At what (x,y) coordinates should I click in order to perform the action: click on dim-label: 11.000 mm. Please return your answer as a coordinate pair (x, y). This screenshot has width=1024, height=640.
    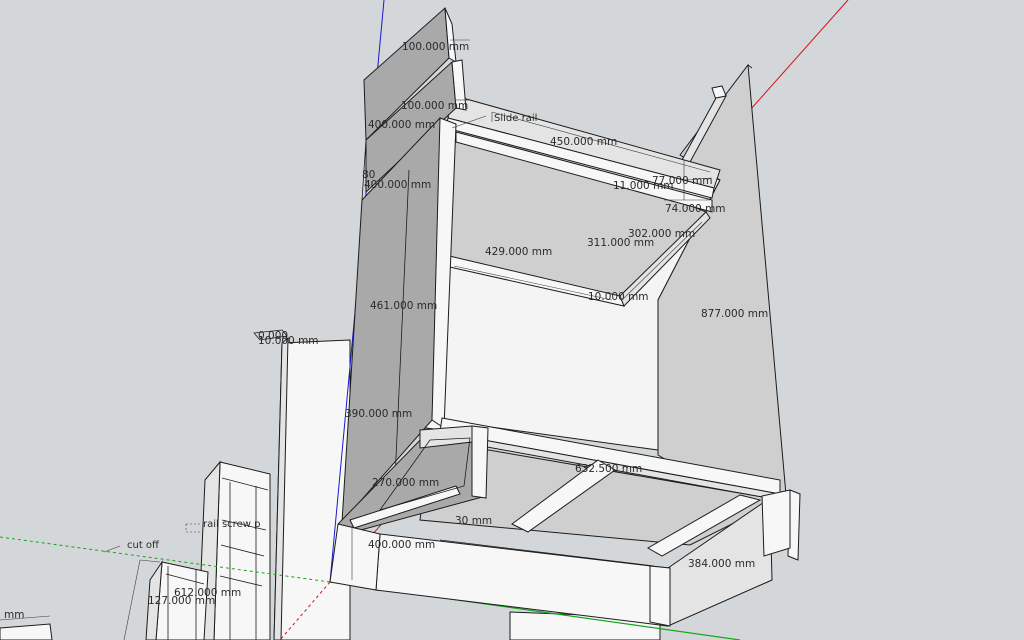
    Looking at the image, I should click on (643, 186).